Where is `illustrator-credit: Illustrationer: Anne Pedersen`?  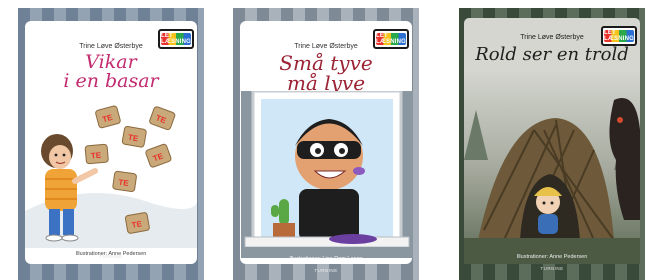
illustrator-credit: Illustrationer: Anne Pedersen is located at coordinates (552, 257).